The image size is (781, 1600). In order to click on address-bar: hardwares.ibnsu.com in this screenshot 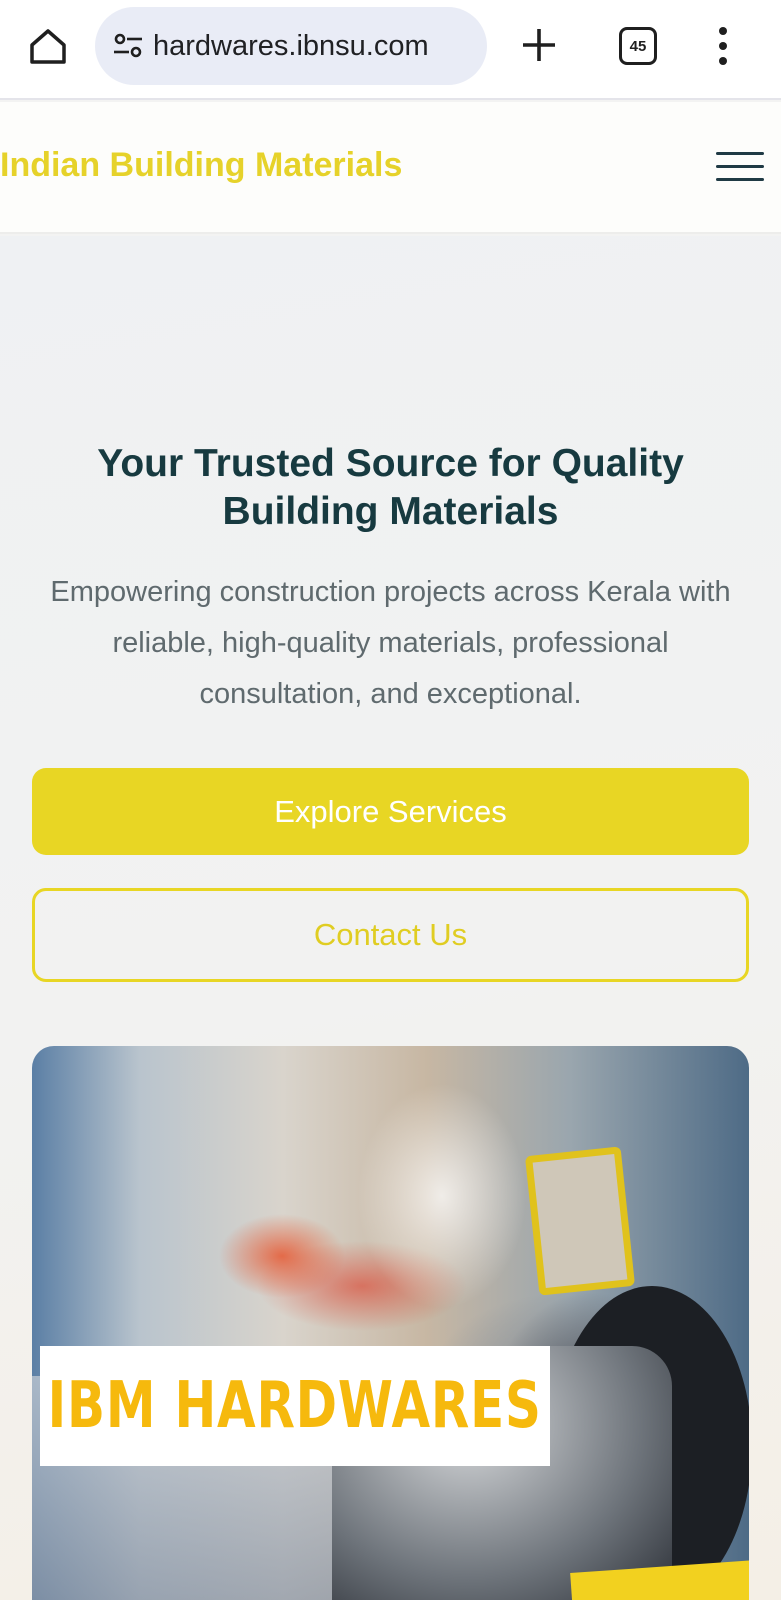, I will do `click(291, 46)`.